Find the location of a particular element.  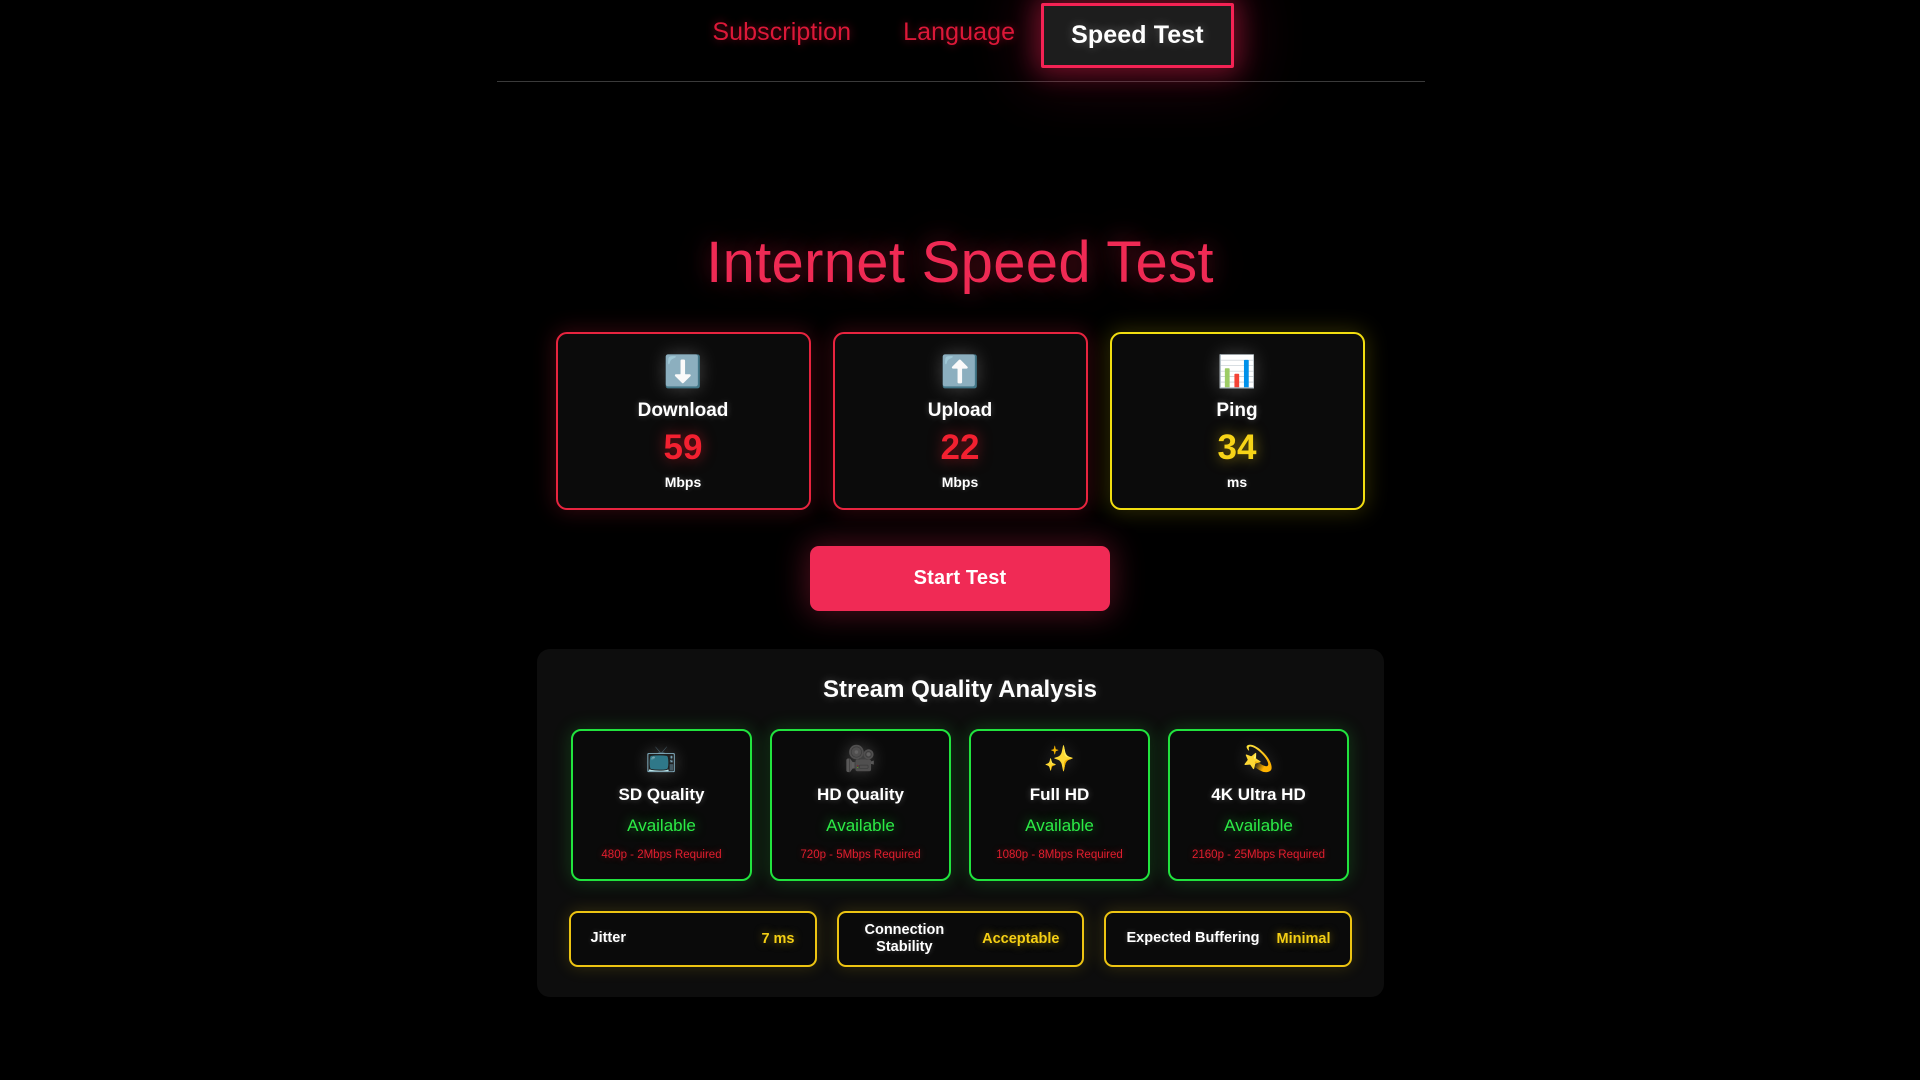

analysis-panel-title: Stream Quality Analysis is located at coordinates (960, 689).